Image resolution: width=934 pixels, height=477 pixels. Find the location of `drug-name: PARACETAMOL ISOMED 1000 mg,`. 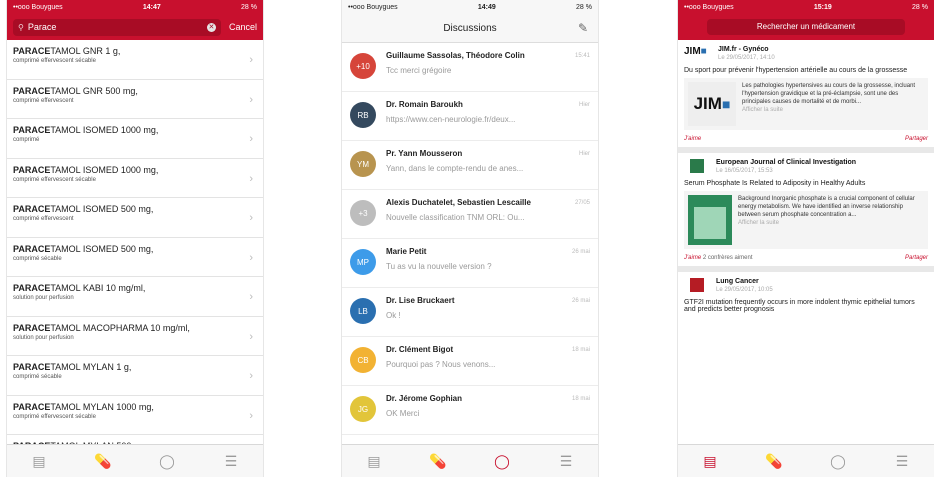

drug-name: PARACETAMOL ISOMED 1000 mg, is located at coordinates (127, 170).